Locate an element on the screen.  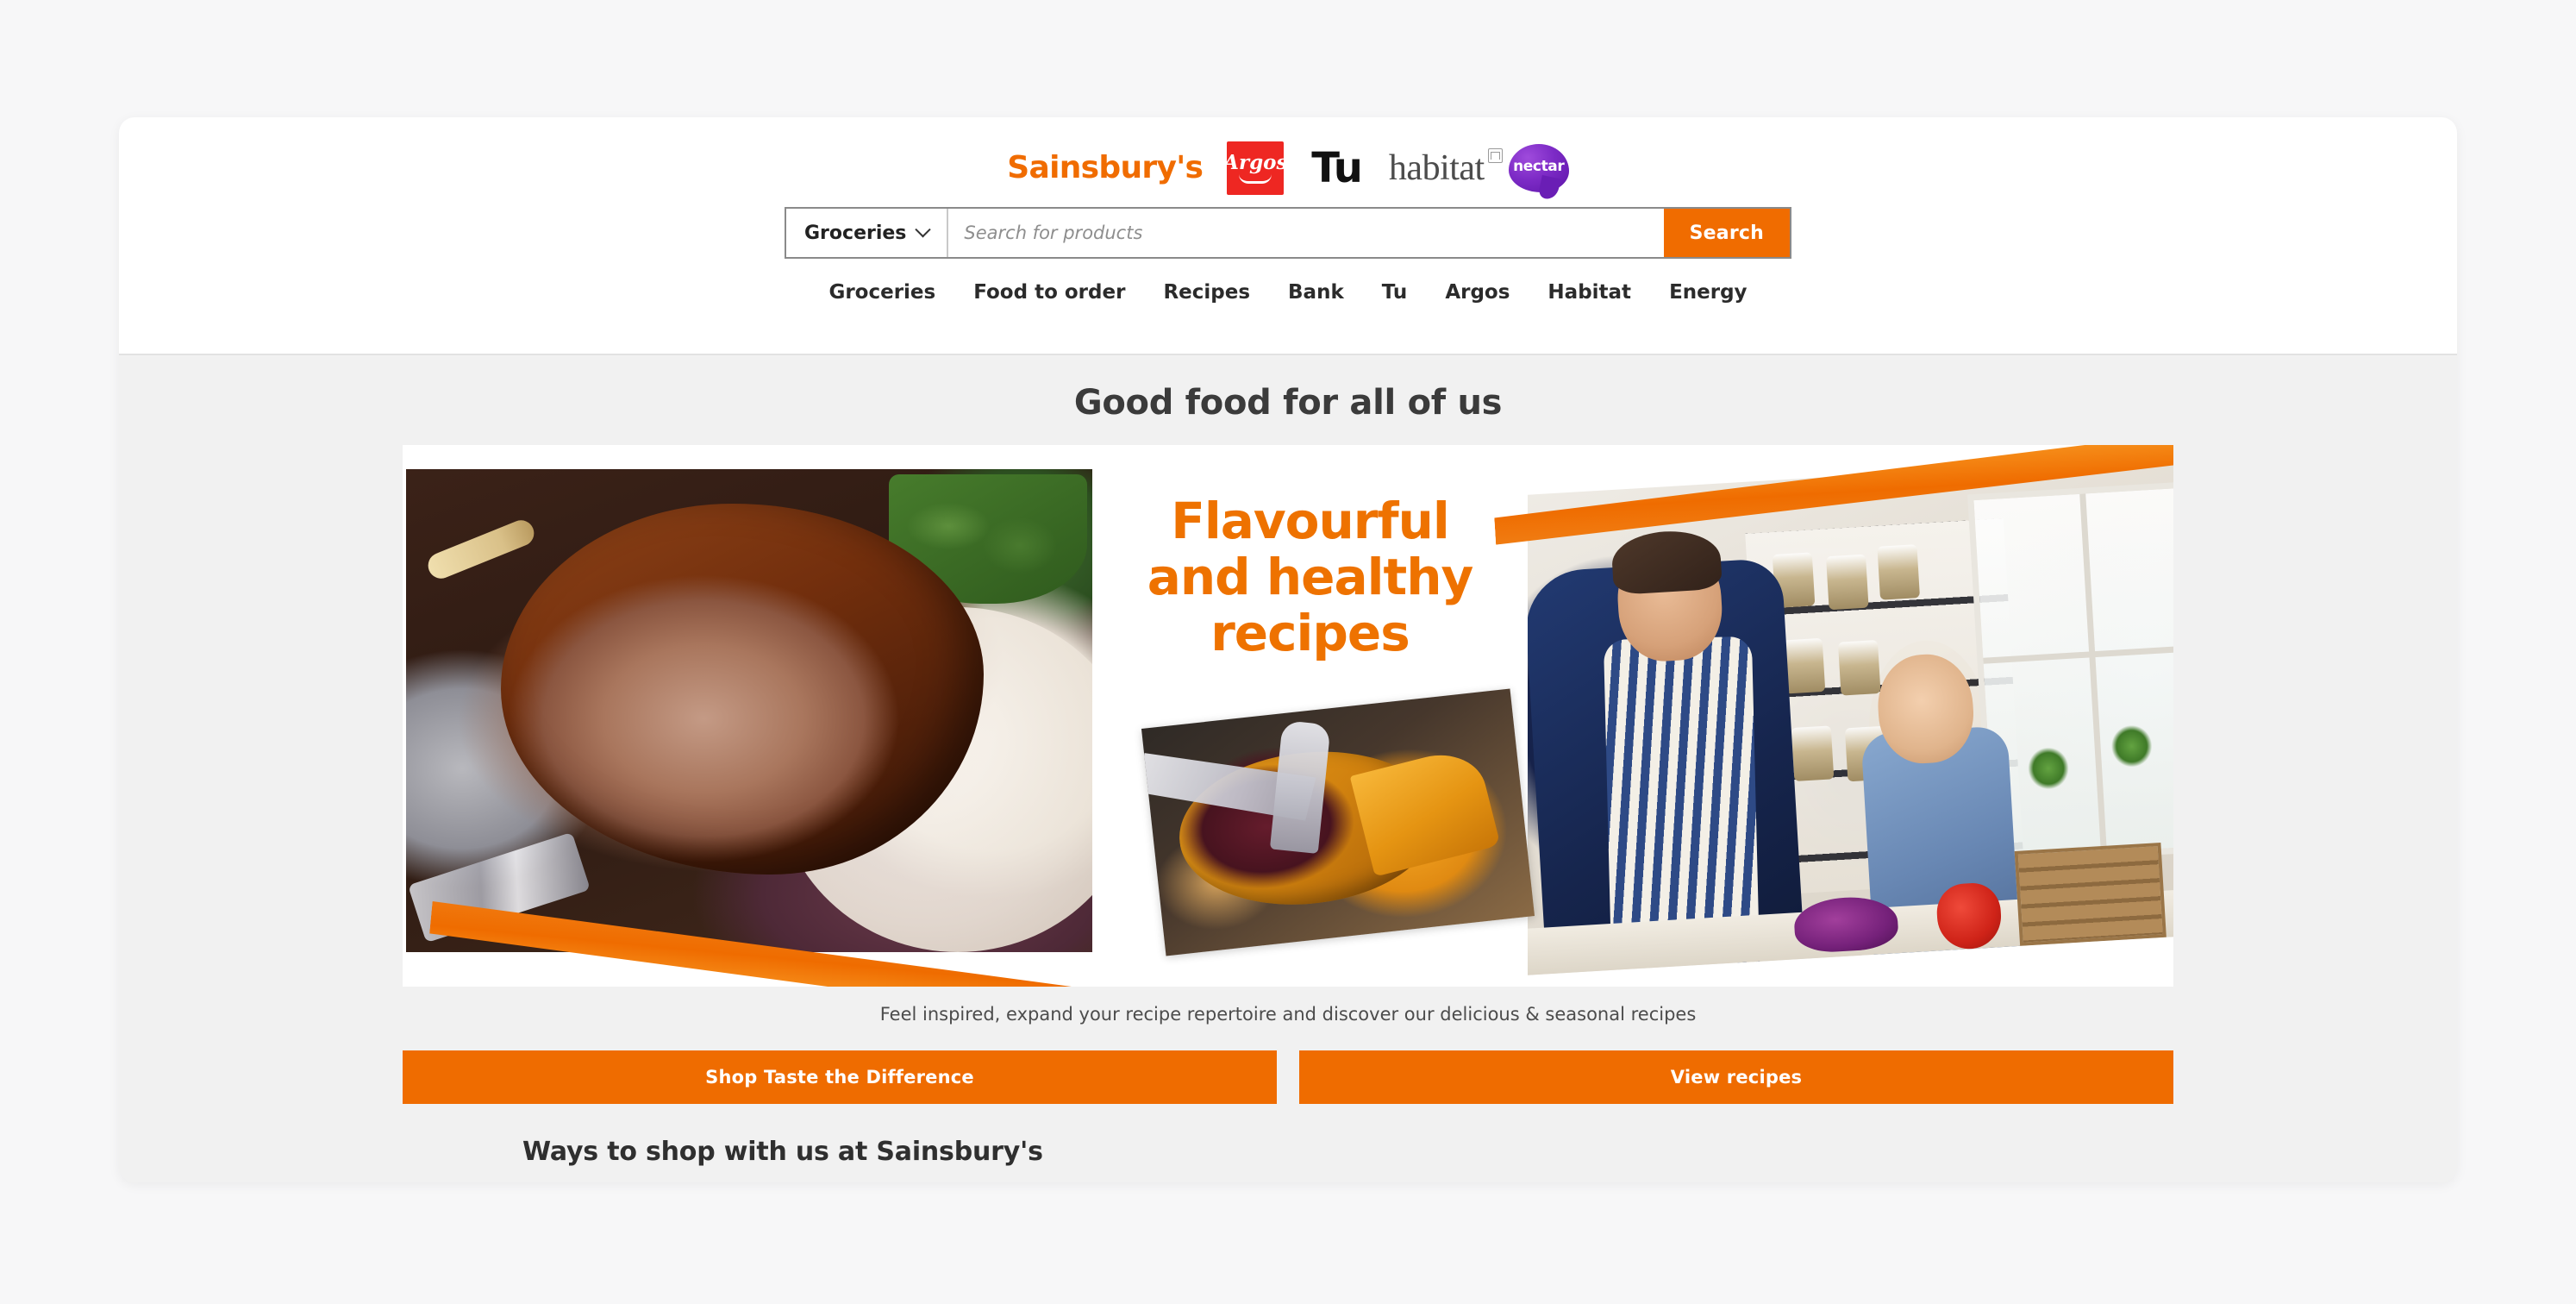
nectar-logo: nectar is located at coordinates (1538, 173).